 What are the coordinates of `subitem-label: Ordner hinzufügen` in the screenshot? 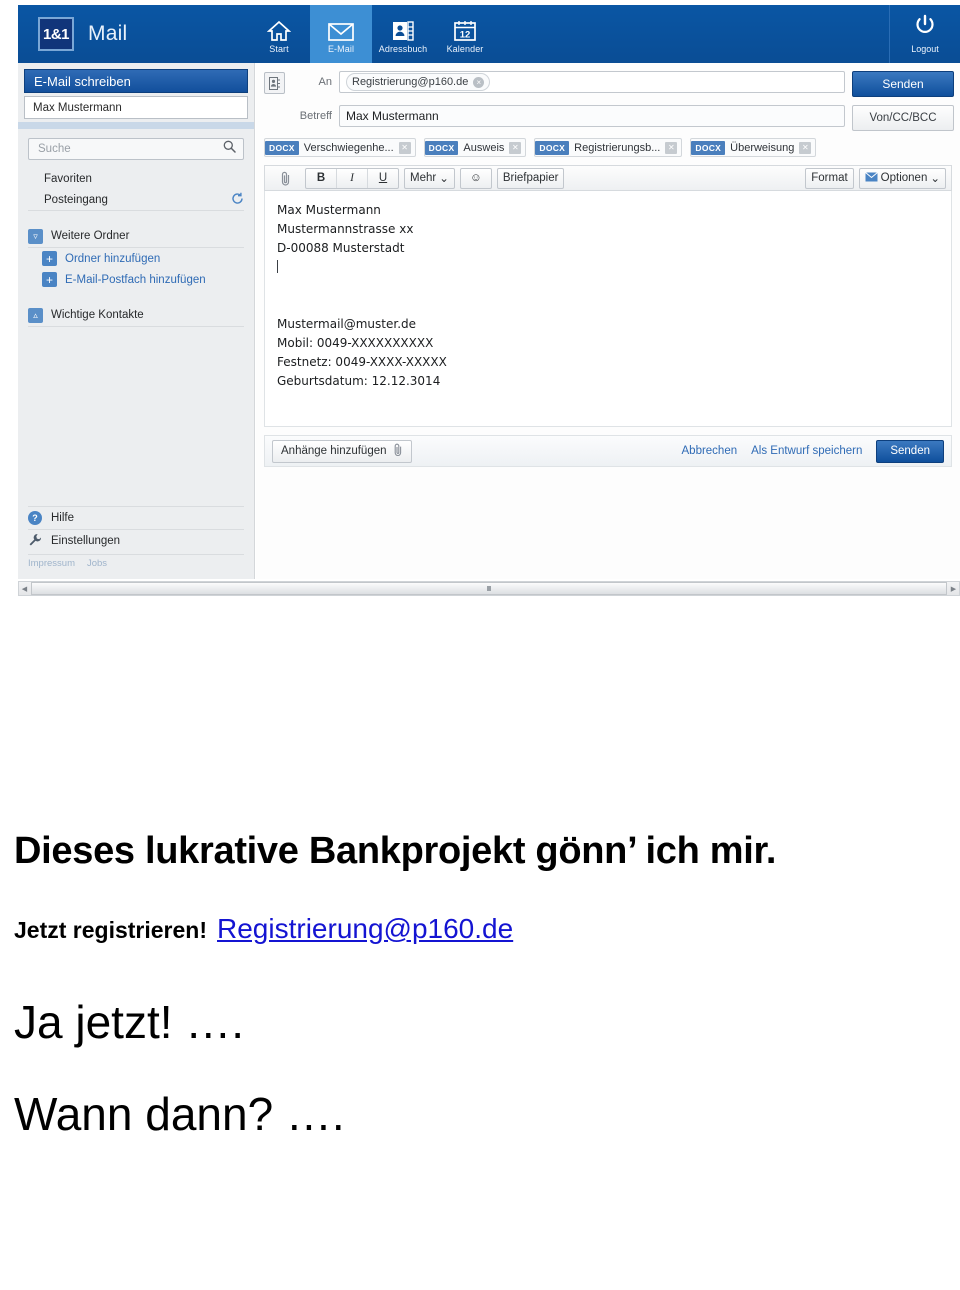 It's located at (113, 258).